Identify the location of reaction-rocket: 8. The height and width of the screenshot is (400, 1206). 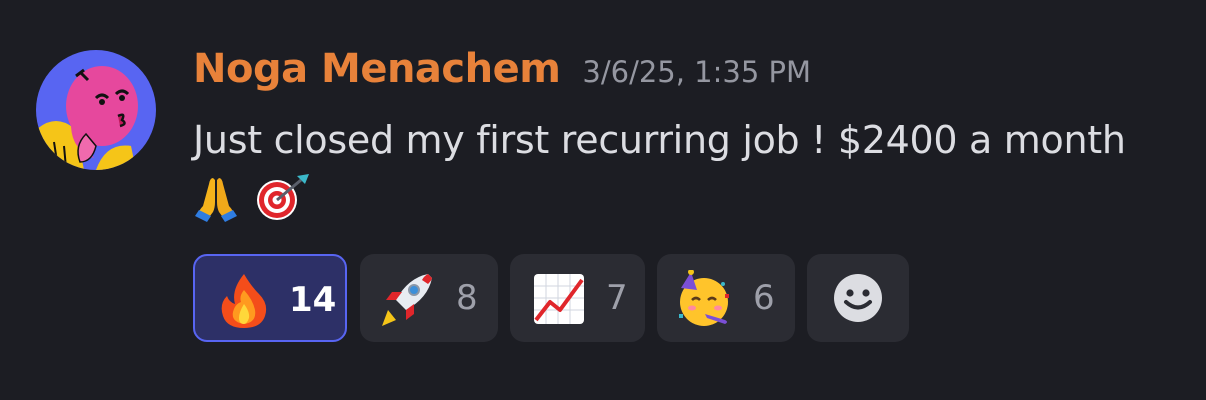
(429, 298).